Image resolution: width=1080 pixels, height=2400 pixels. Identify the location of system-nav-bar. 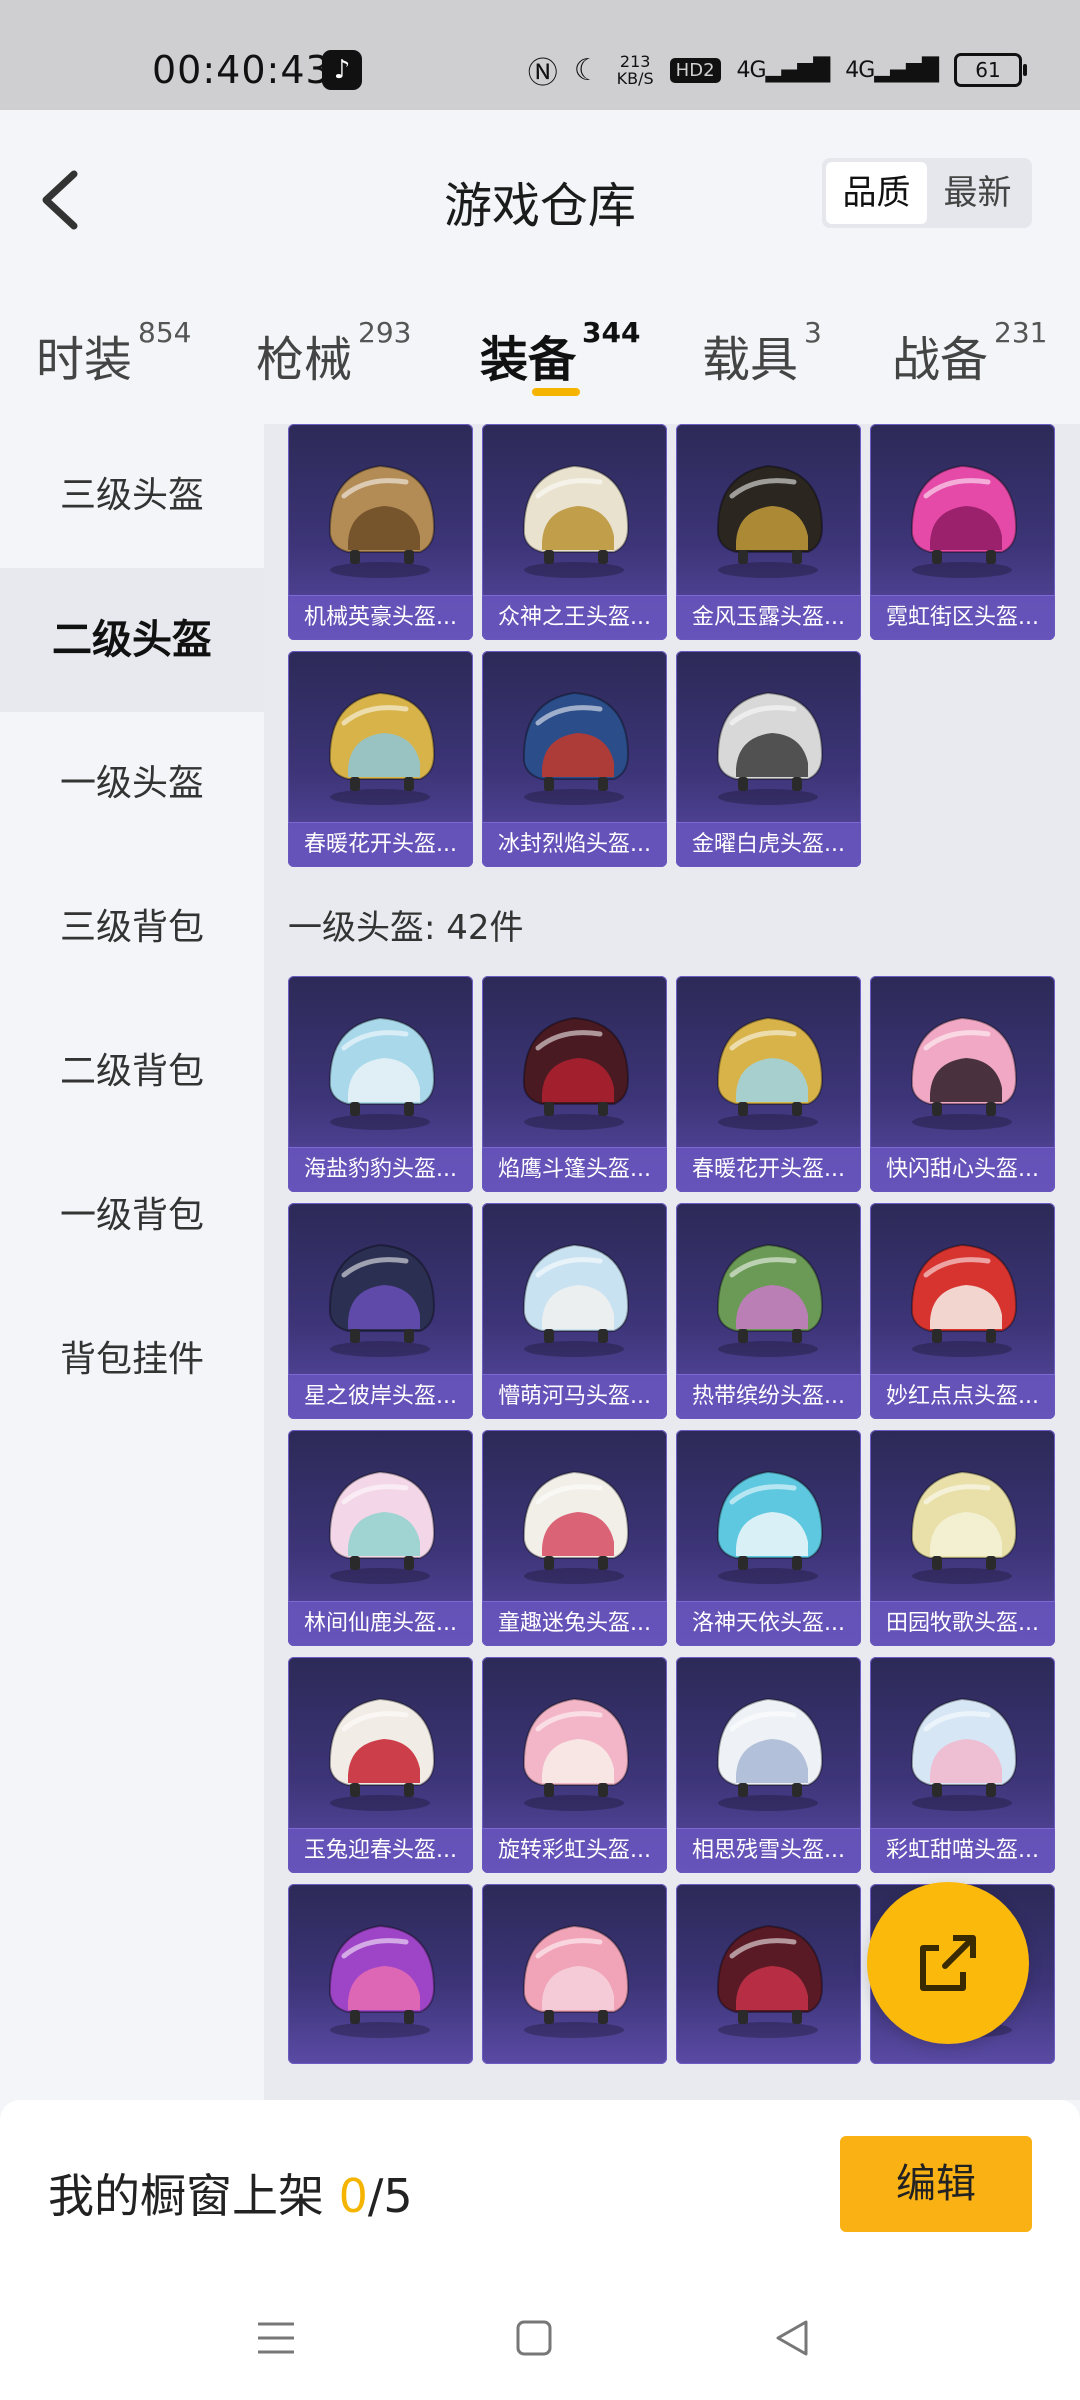
(540, 2335).